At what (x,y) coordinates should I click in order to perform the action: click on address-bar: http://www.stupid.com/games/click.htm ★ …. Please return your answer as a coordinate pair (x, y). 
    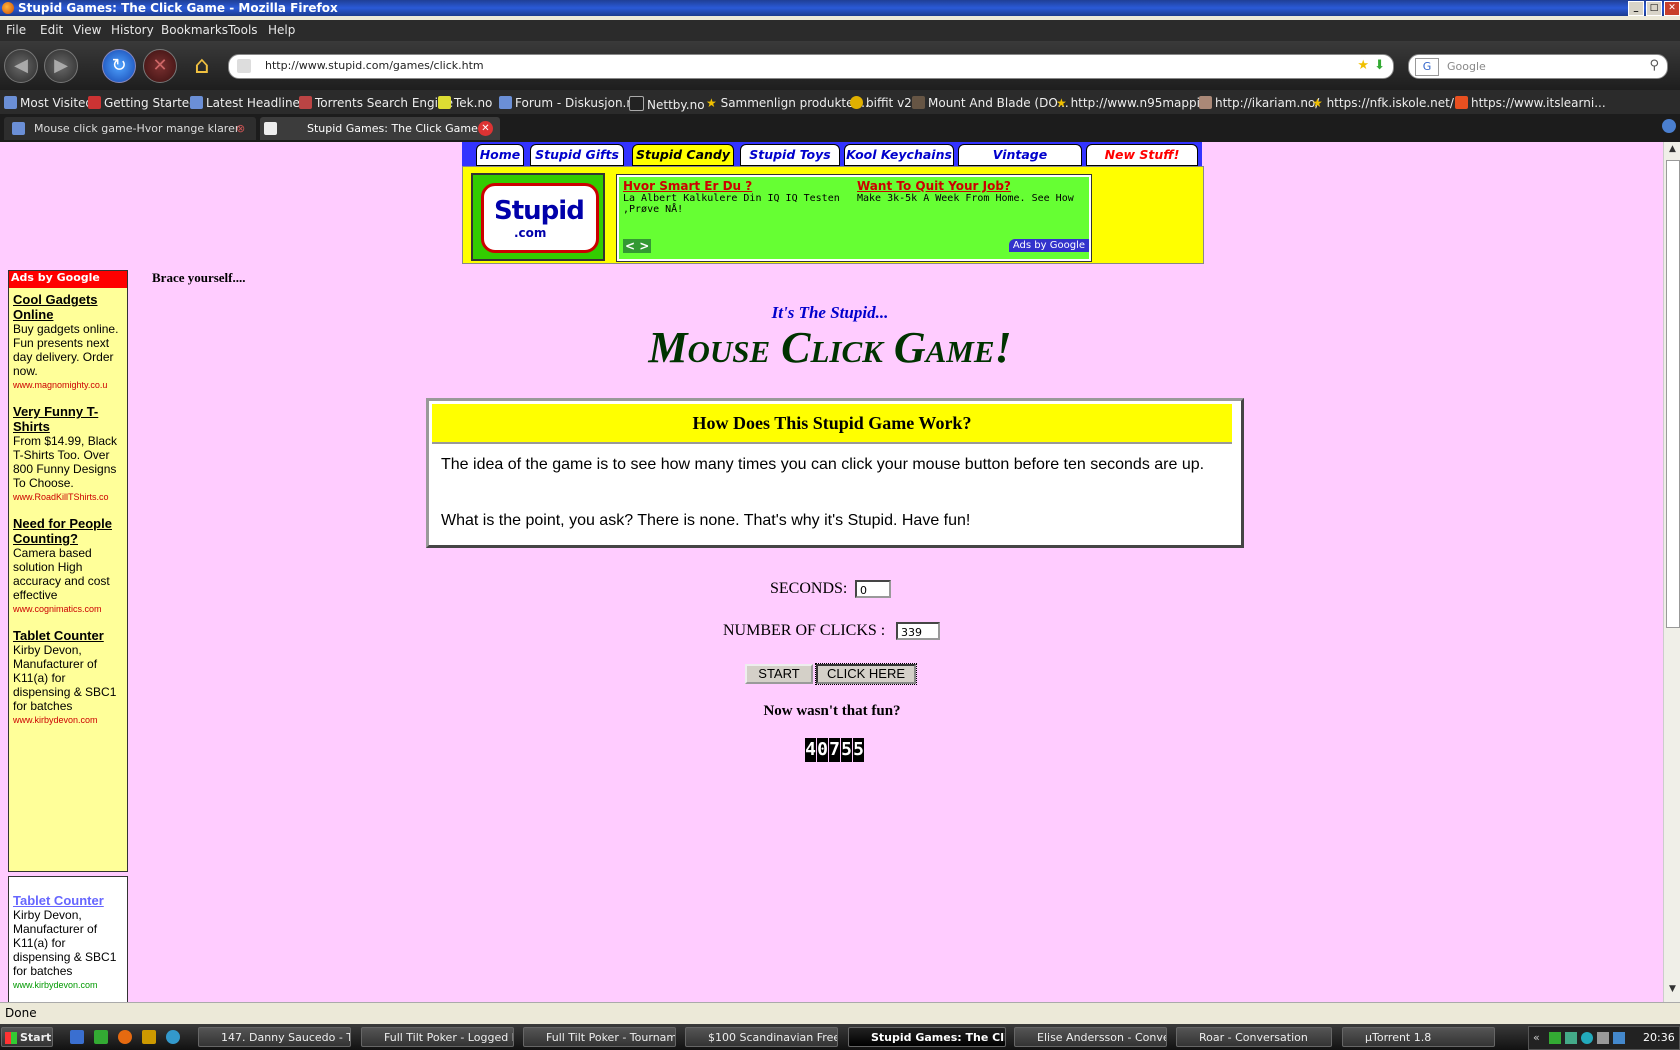
    Looking at the image, I should click on (811, 66).